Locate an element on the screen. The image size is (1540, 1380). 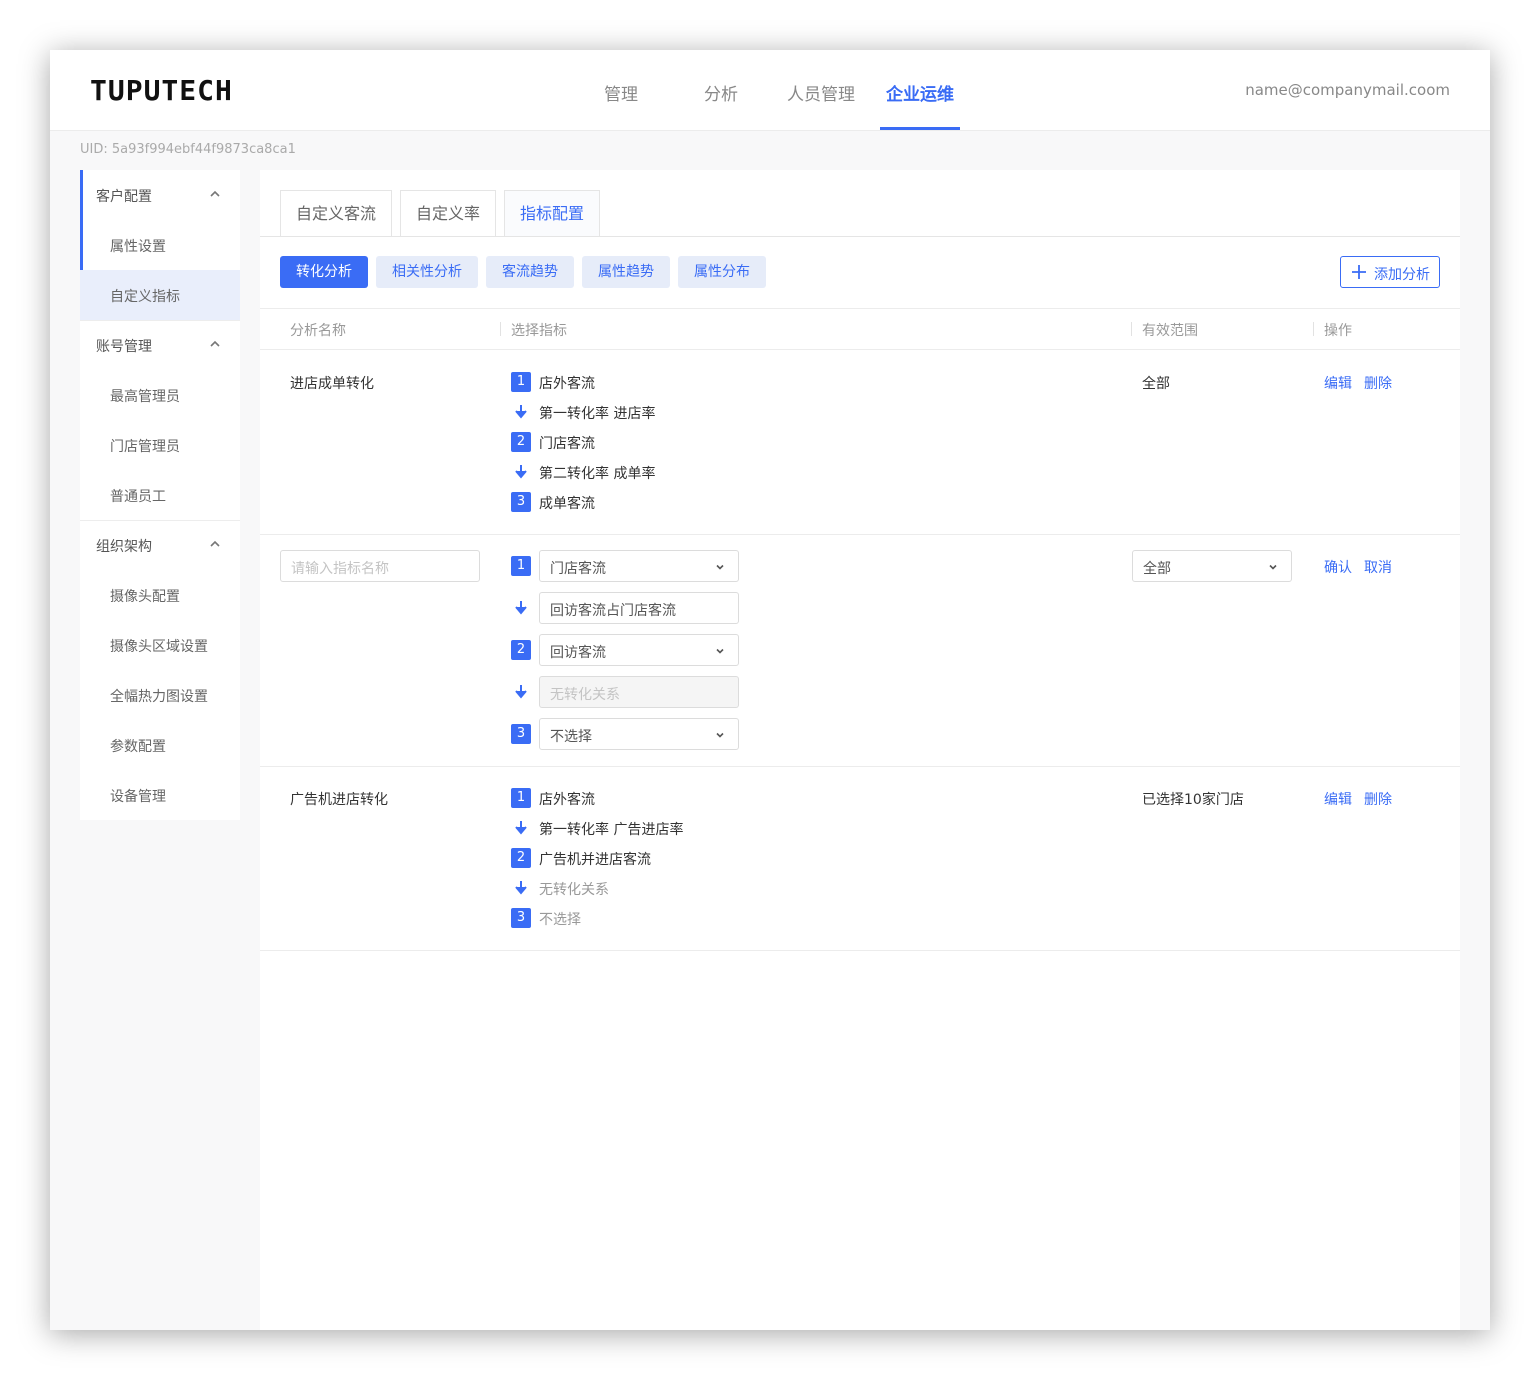
step2-select-value: 回访客流 is located at coordinates (578, 653).